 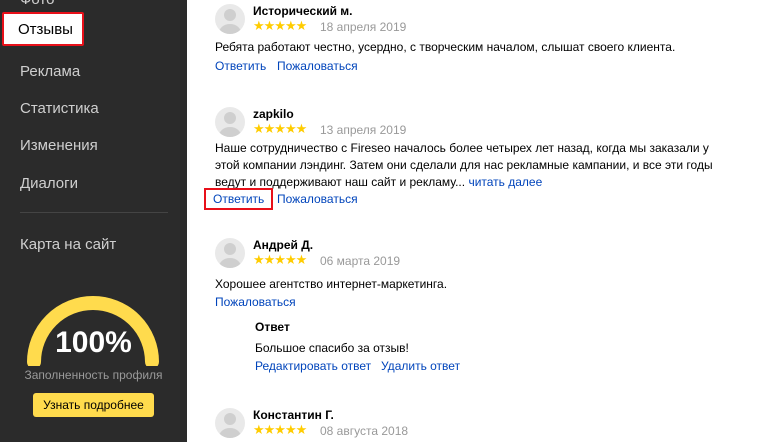 What do you see at coordinates (68, 244) in the screenshot?
I see `sidebar-item-map-widget: Карта на сайт` at bounding box center [68, 244].